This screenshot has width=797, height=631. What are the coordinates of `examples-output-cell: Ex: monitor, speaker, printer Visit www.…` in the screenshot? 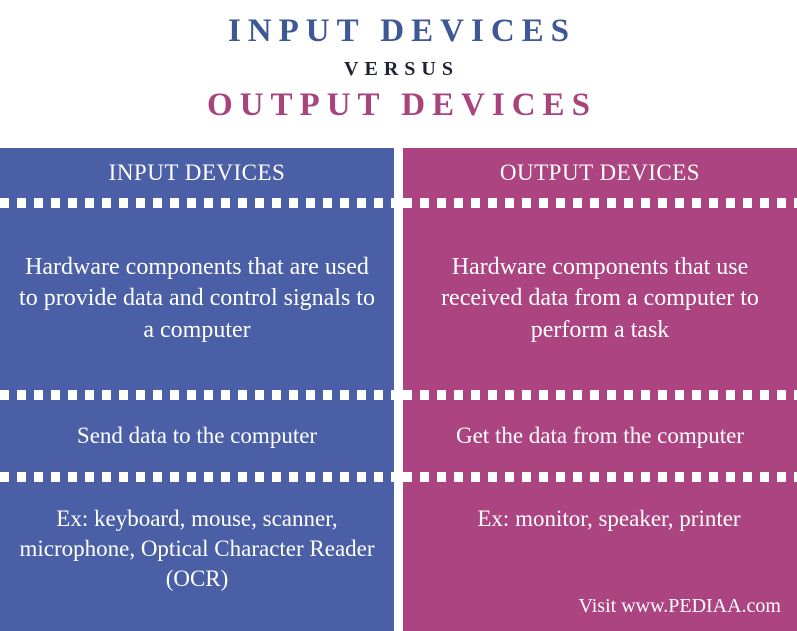 It's located at (600, 556).